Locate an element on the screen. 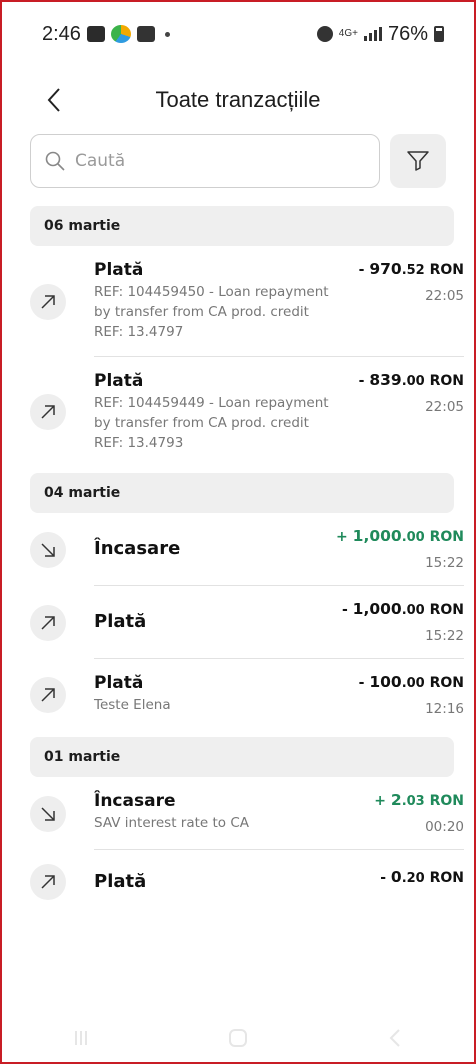 The width and height of the screenshot is (476, 1064). search-row is located at coordinates (238, 161).